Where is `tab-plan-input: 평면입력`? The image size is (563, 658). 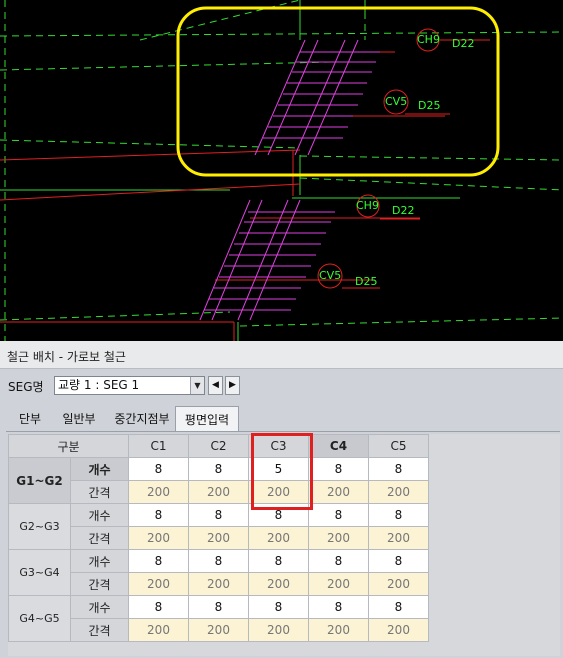
tab-plan-input: 평면입력 is located at coordinates (207, 418).